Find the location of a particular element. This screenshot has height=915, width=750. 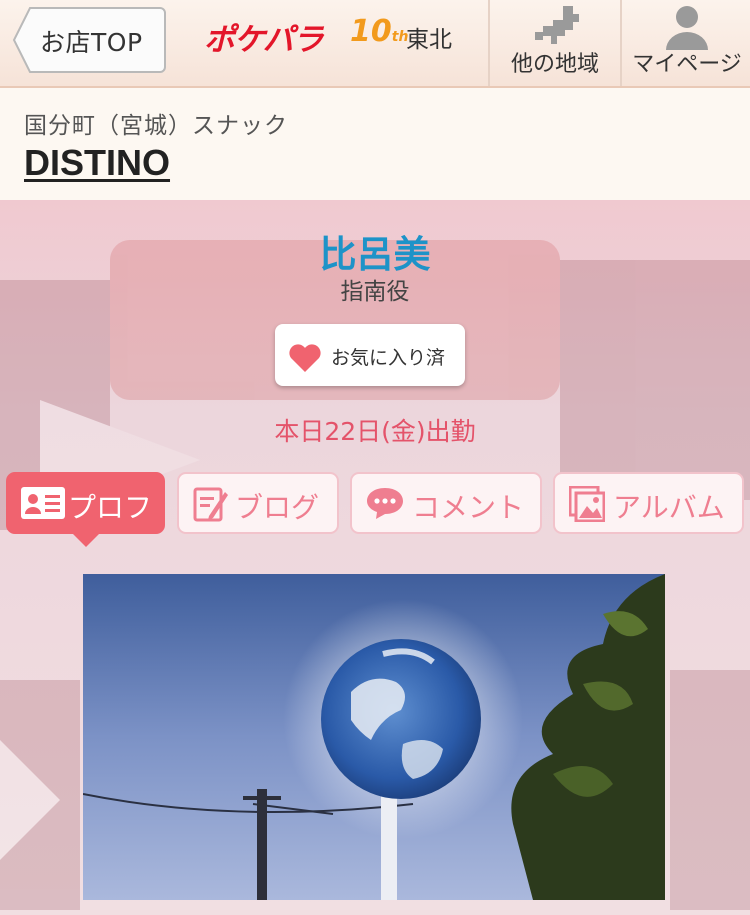

profile-card-icon is located at coordinates (43, 503).